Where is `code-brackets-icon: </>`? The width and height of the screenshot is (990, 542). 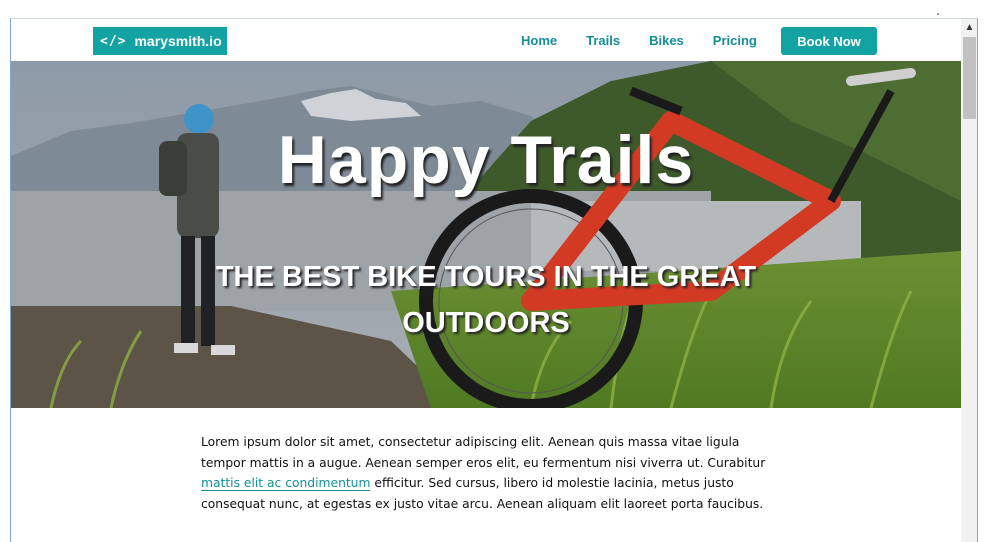 code-brackets-icon: </> is located at coordinates (113, 41).